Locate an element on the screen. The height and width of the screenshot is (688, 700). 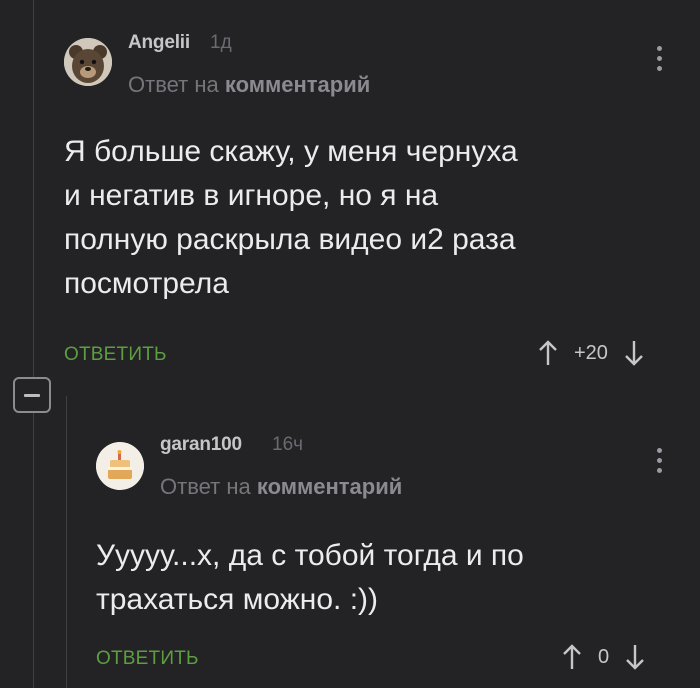
collapse-thread-button is located at coordinates (32, 395).